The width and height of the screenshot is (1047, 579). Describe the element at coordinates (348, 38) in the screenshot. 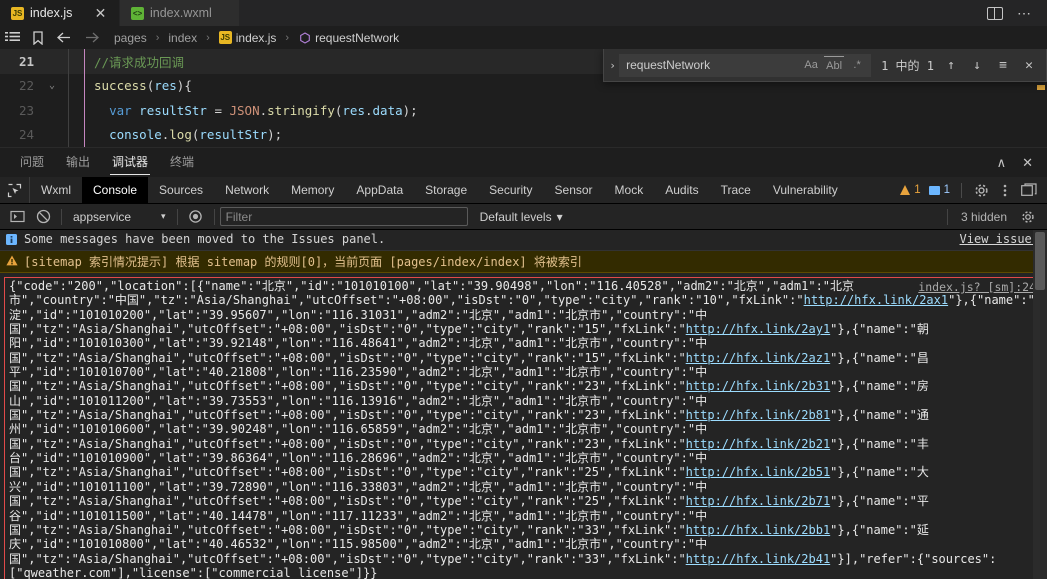

I see `breadcrumb-item-request-network: requestNetwork` at that location.